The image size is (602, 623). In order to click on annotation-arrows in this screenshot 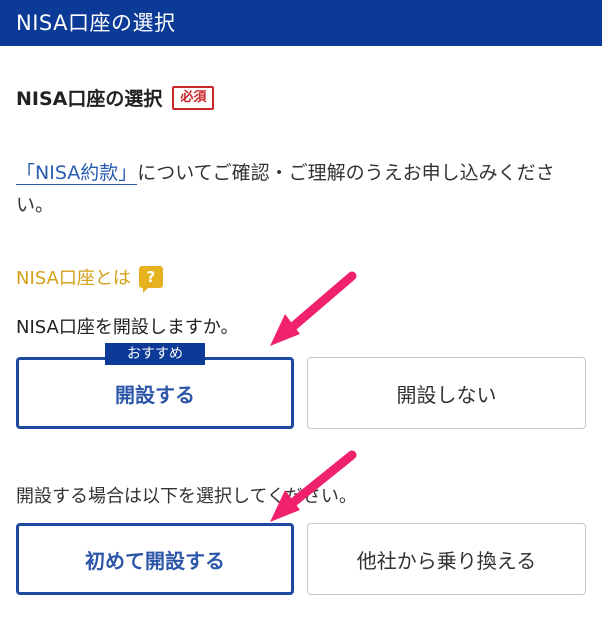, I will do `click(313, 396)`.